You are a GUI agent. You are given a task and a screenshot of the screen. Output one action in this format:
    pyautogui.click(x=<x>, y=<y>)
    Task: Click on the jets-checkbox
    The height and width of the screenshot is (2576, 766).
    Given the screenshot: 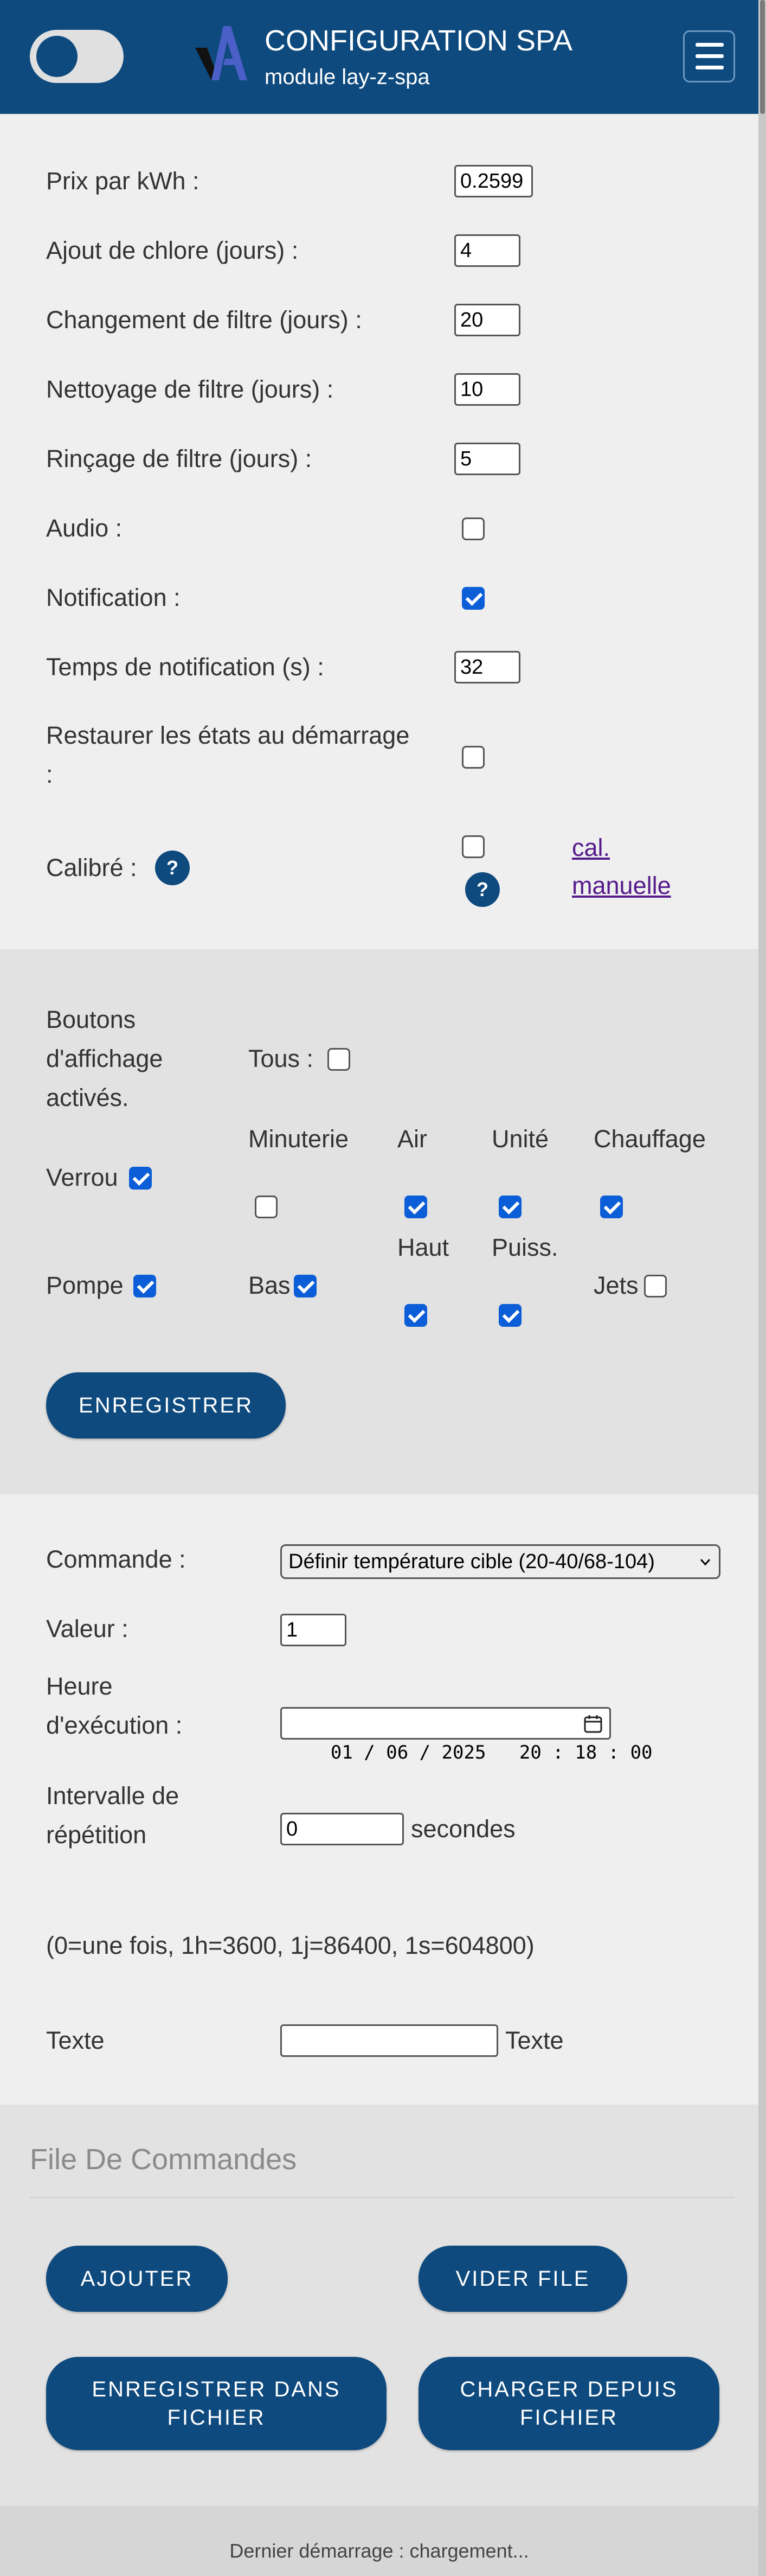 What is the action you would take?
    pyautogui.click(x=655, y=1286)
    